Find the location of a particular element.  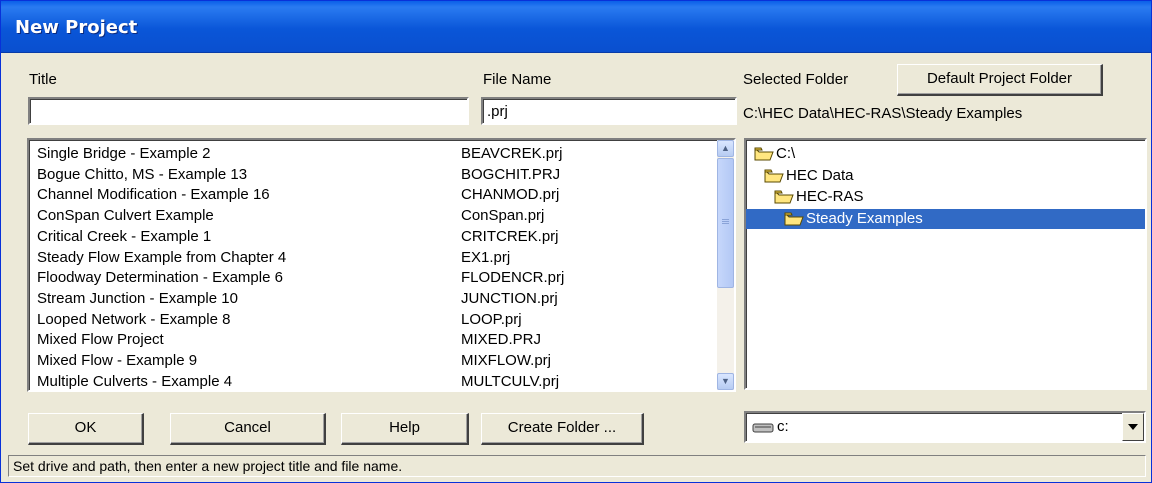

folder-tree-item: HEC Data is located at coordinates (809, 176).